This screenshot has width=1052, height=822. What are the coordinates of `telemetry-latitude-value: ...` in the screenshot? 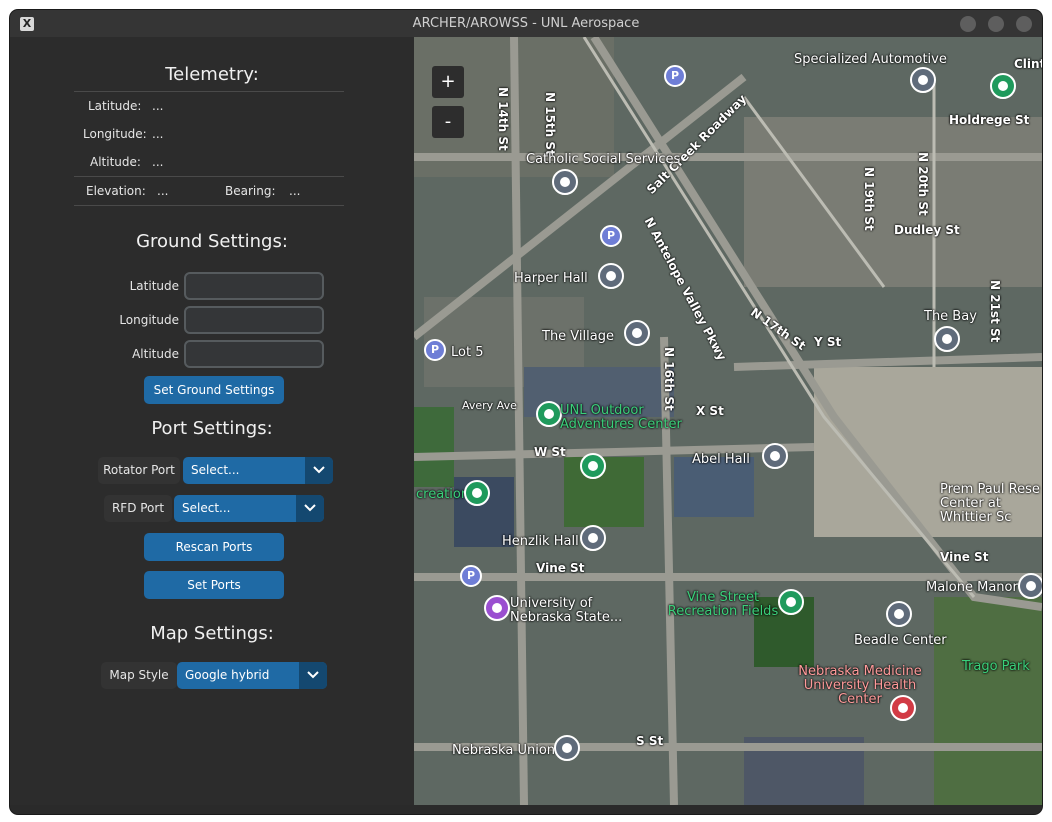 It's located at (158, 106).